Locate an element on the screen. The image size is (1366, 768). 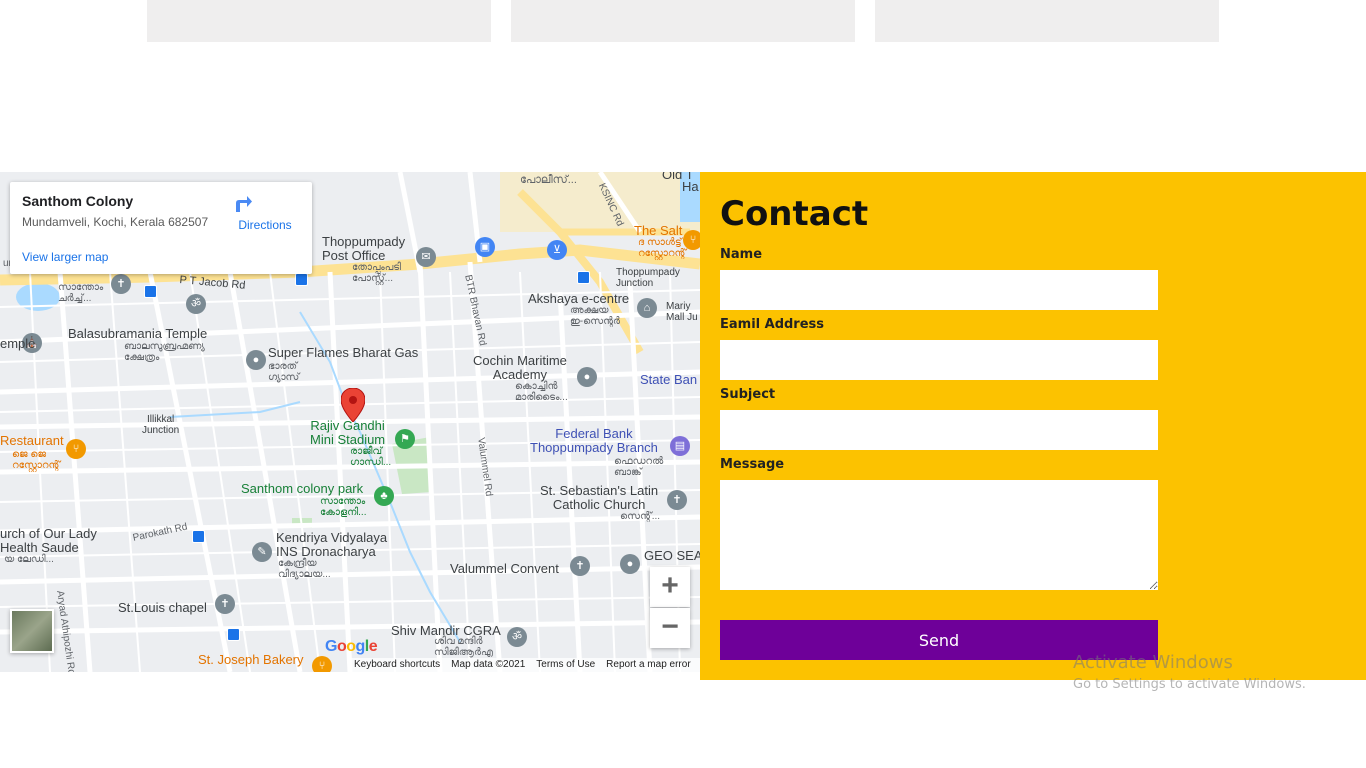
label-santhom-park: Santhom colony park is located at coordinates (302, 488).